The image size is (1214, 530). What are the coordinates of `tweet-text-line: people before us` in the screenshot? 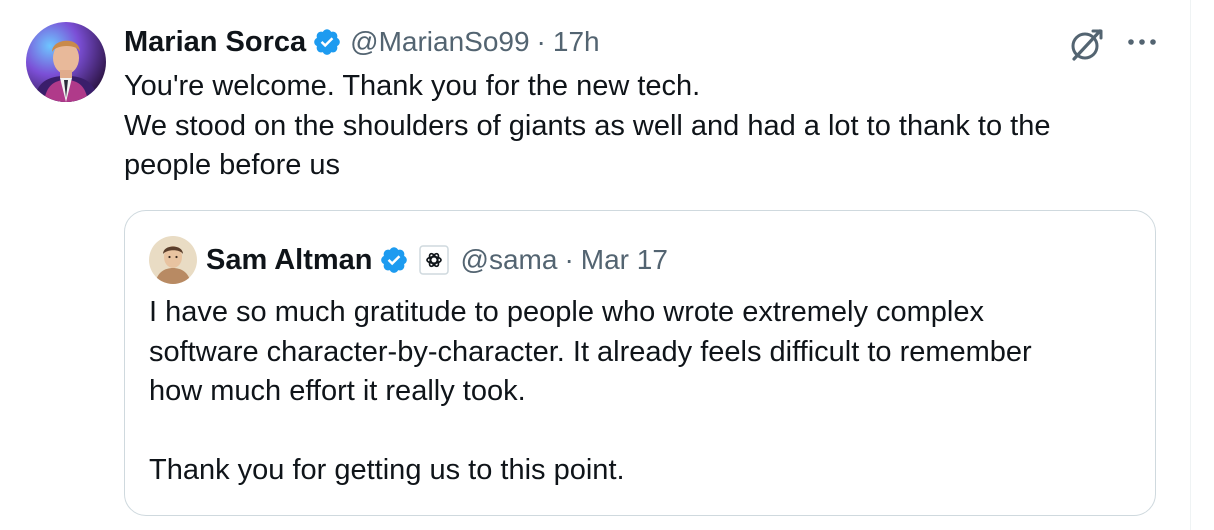 It's located at (232, 165).